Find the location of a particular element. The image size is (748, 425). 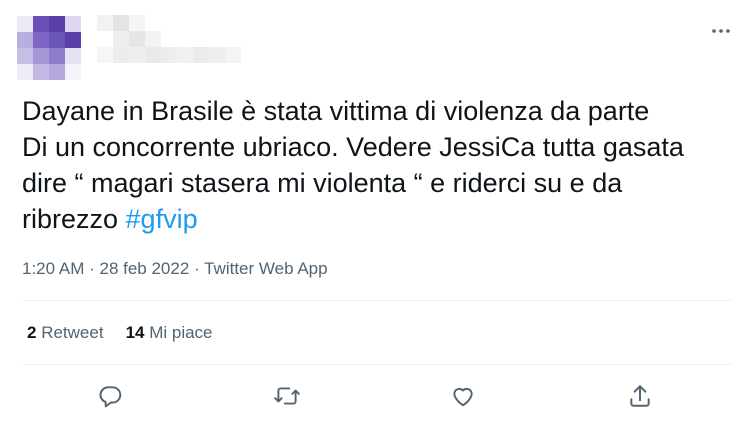

more-options-button is located at coordinates (721, 31).